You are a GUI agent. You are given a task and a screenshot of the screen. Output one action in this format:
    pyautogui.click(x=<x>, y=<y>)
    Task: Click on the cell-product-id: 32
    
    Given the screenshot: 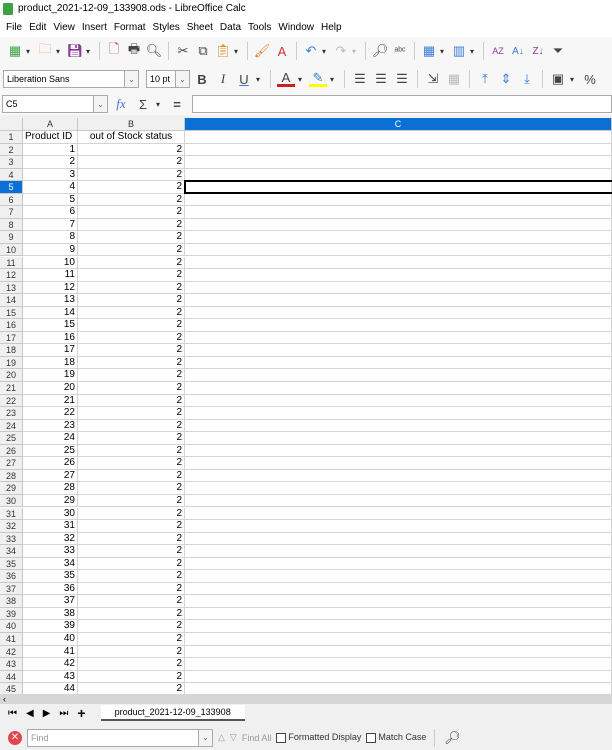 What is the action you would take?
    pyautogui.click(x=50, y=539)
    